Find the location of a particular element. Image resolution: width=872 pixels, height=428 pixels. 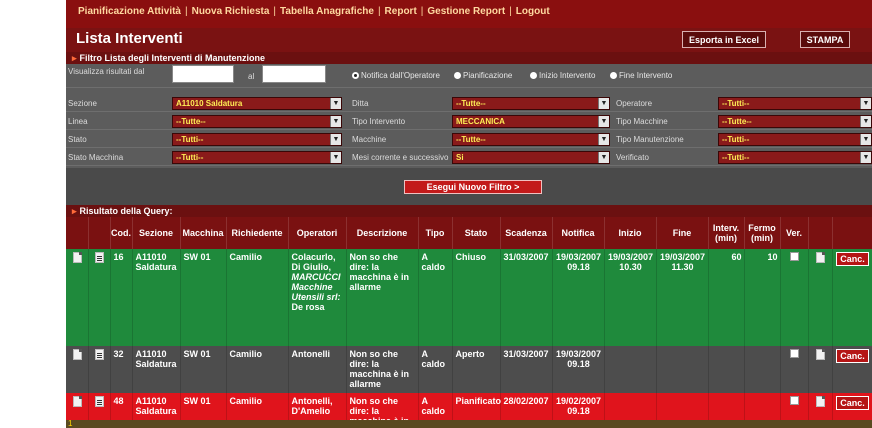

tipo-macchine-select: --Tutte-- ▼ is located at coordinates (795, 121).